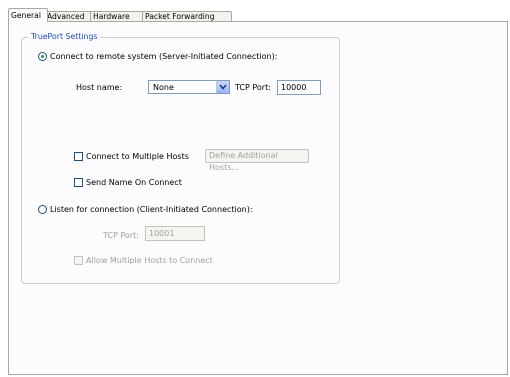  Describe the element at coordinates (163, 87) in the screenshot. I see `host-name-value: None` at that location.